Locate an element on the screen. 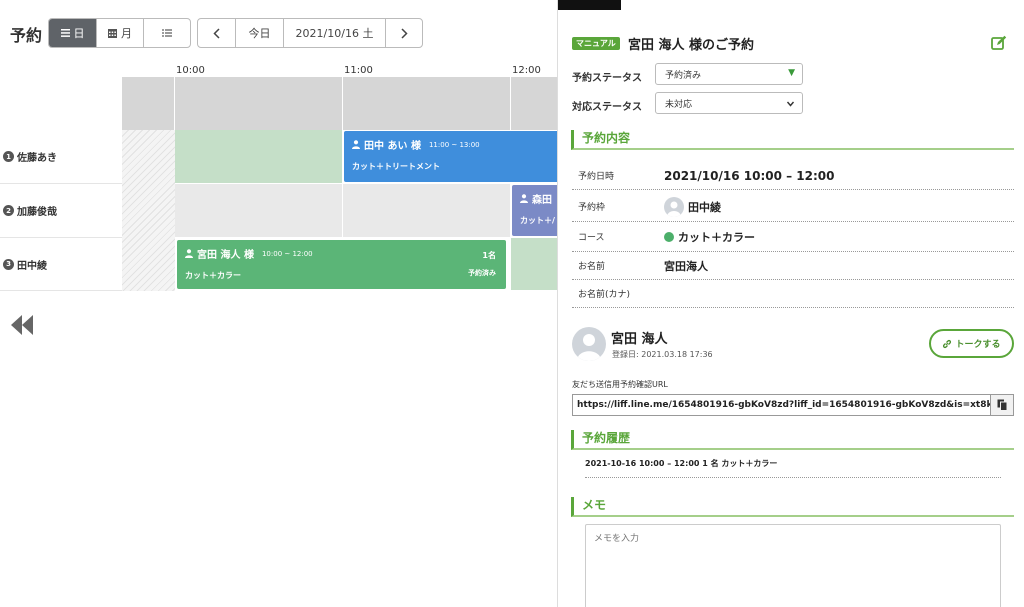  customer-avatar is located at coordinates (589, 344).